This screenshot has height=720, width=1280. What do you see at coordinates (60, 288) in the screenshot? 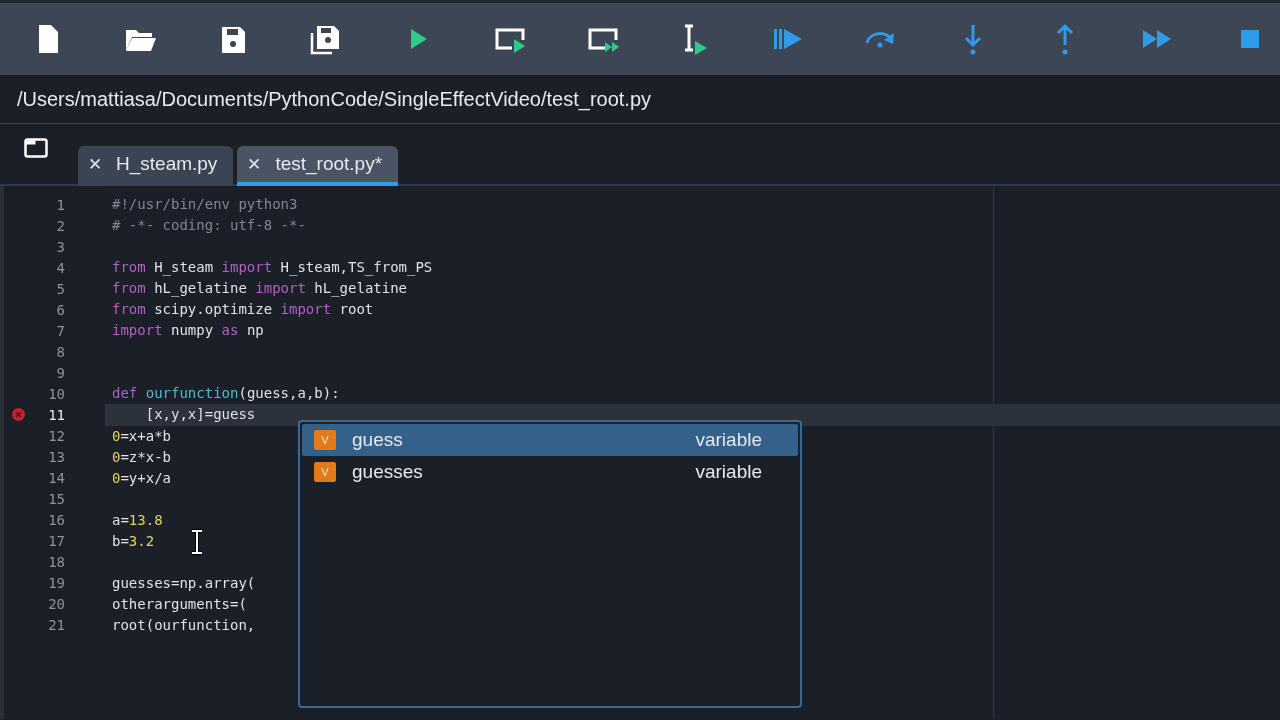
I see `line-number: 5` at bounding box center [60, 288].